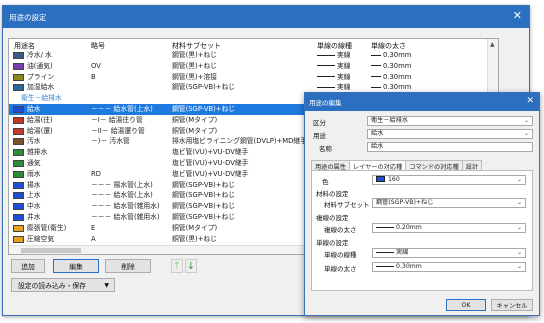 This screenshot has width=544, height=323. I want to click on usage-name: 上水, so click(34, 195).